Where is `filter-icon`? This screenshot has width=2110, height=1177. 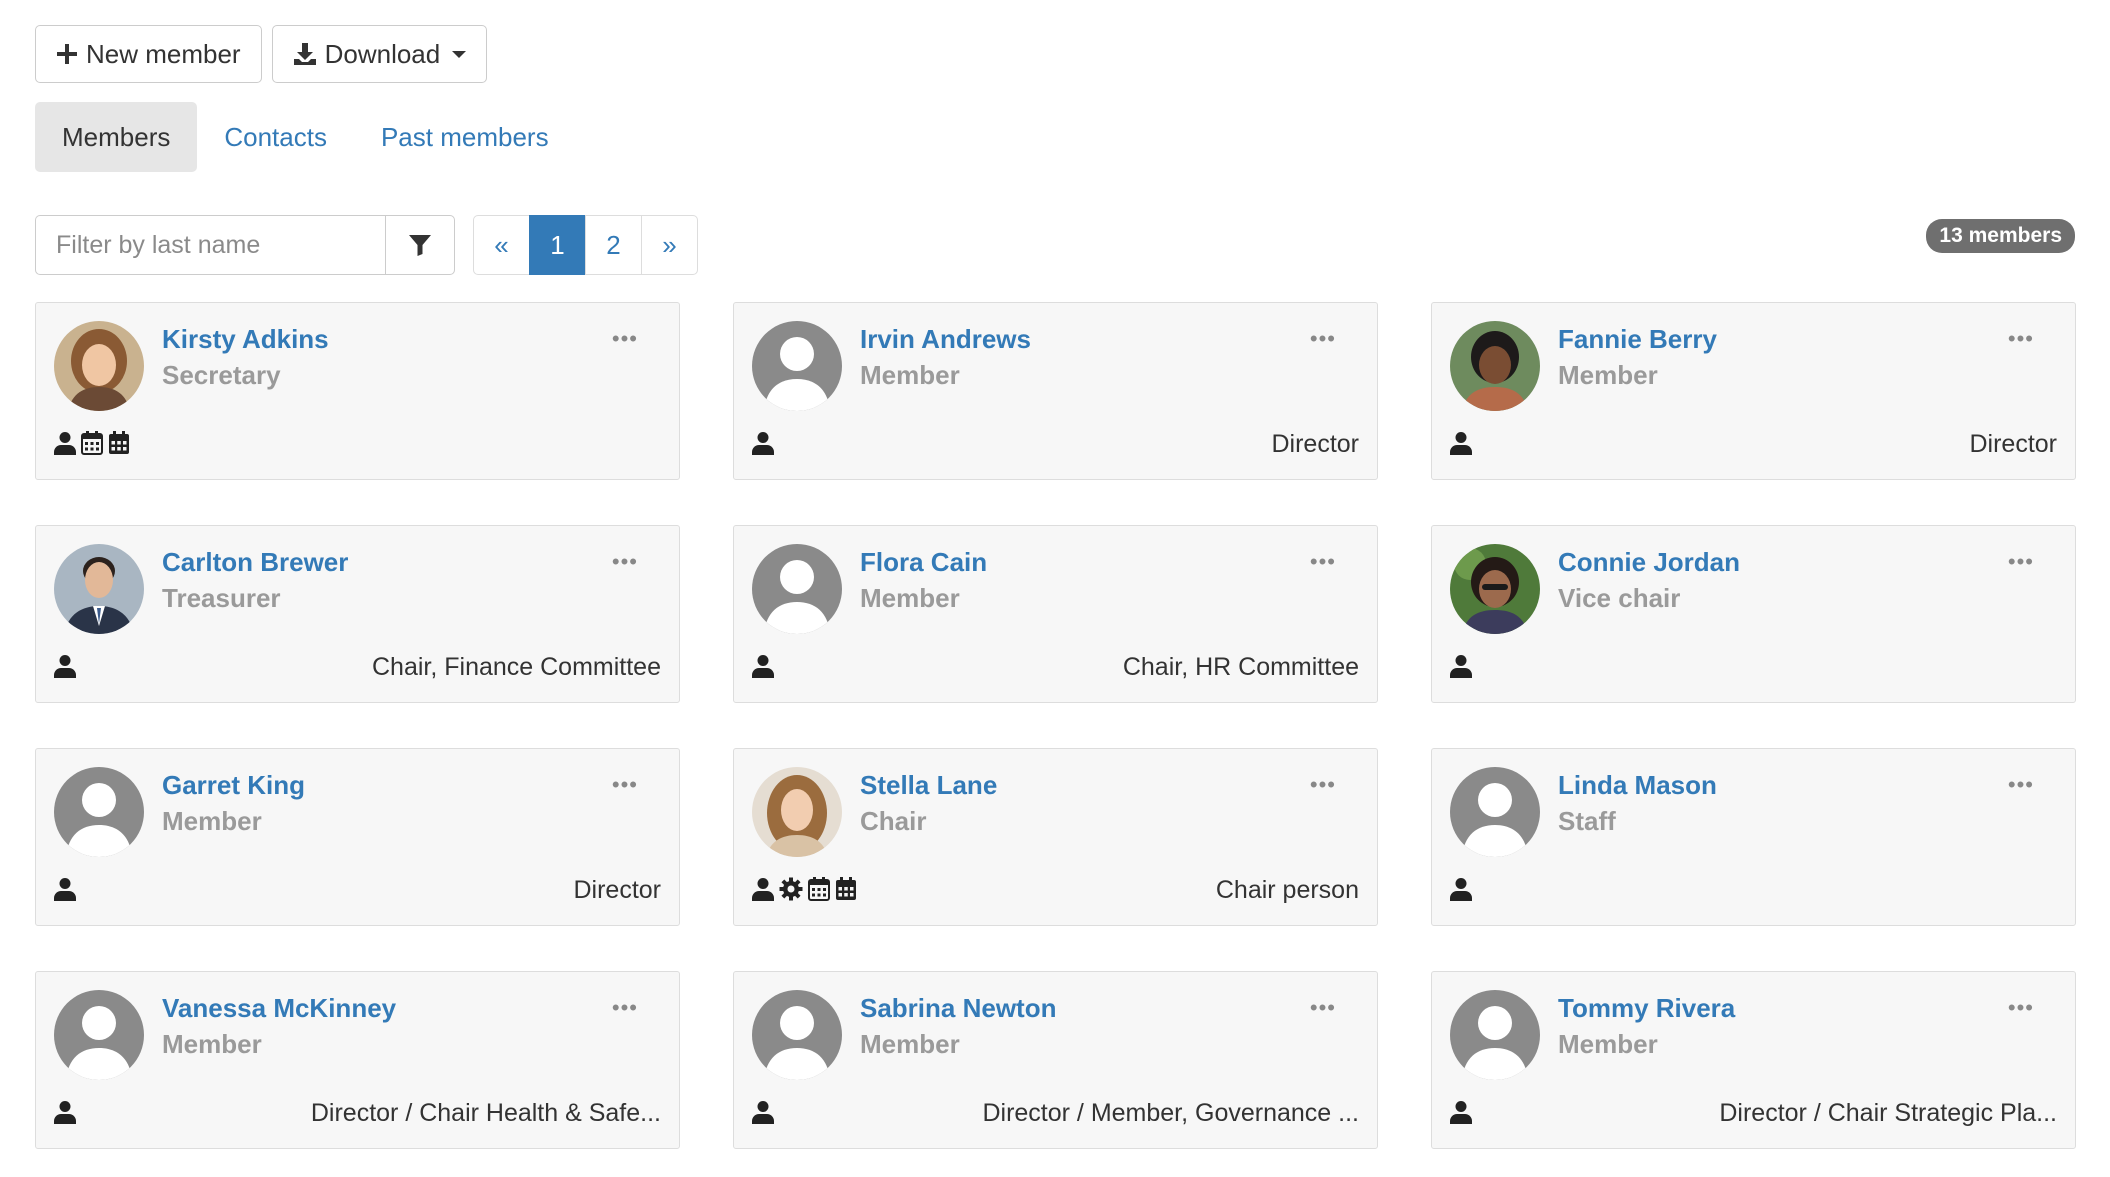 filter-icon is located at coordinates (420, 245).